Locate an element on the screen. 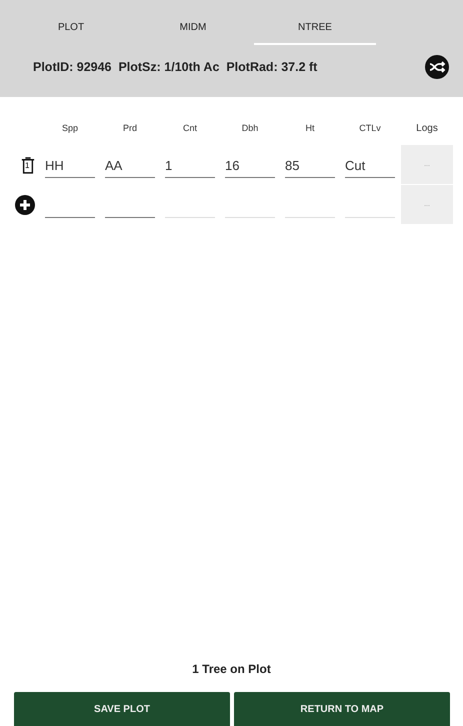  column-header: Ht is located at coordinates (310, 128).